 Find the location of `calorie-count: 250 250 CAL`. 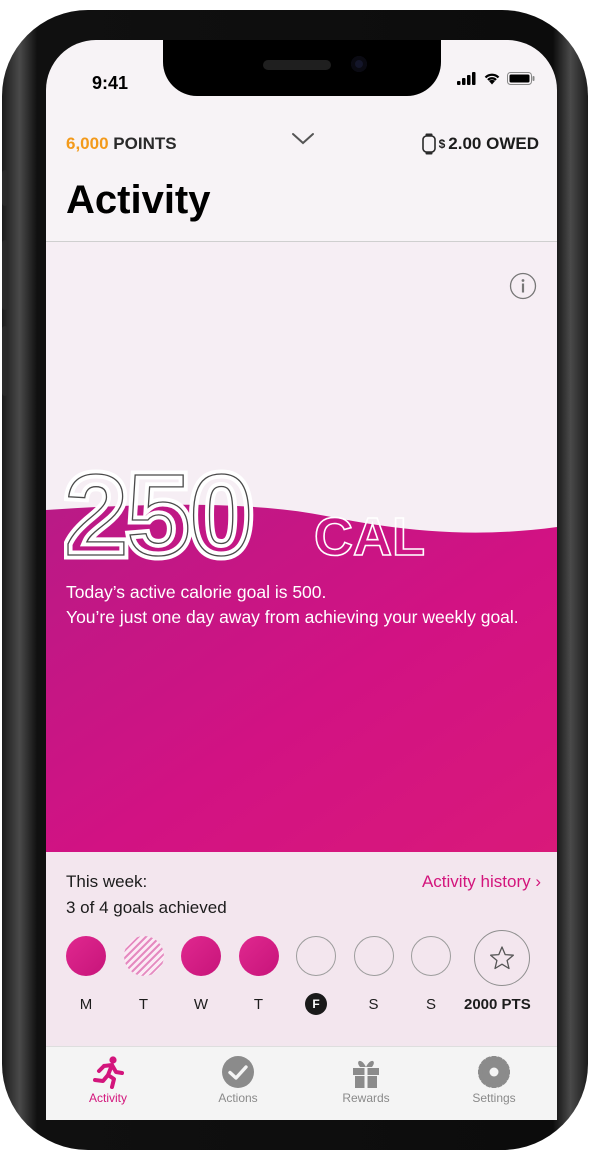

calorie-count: 250 250 CAL is located at coordinates (245, 507).